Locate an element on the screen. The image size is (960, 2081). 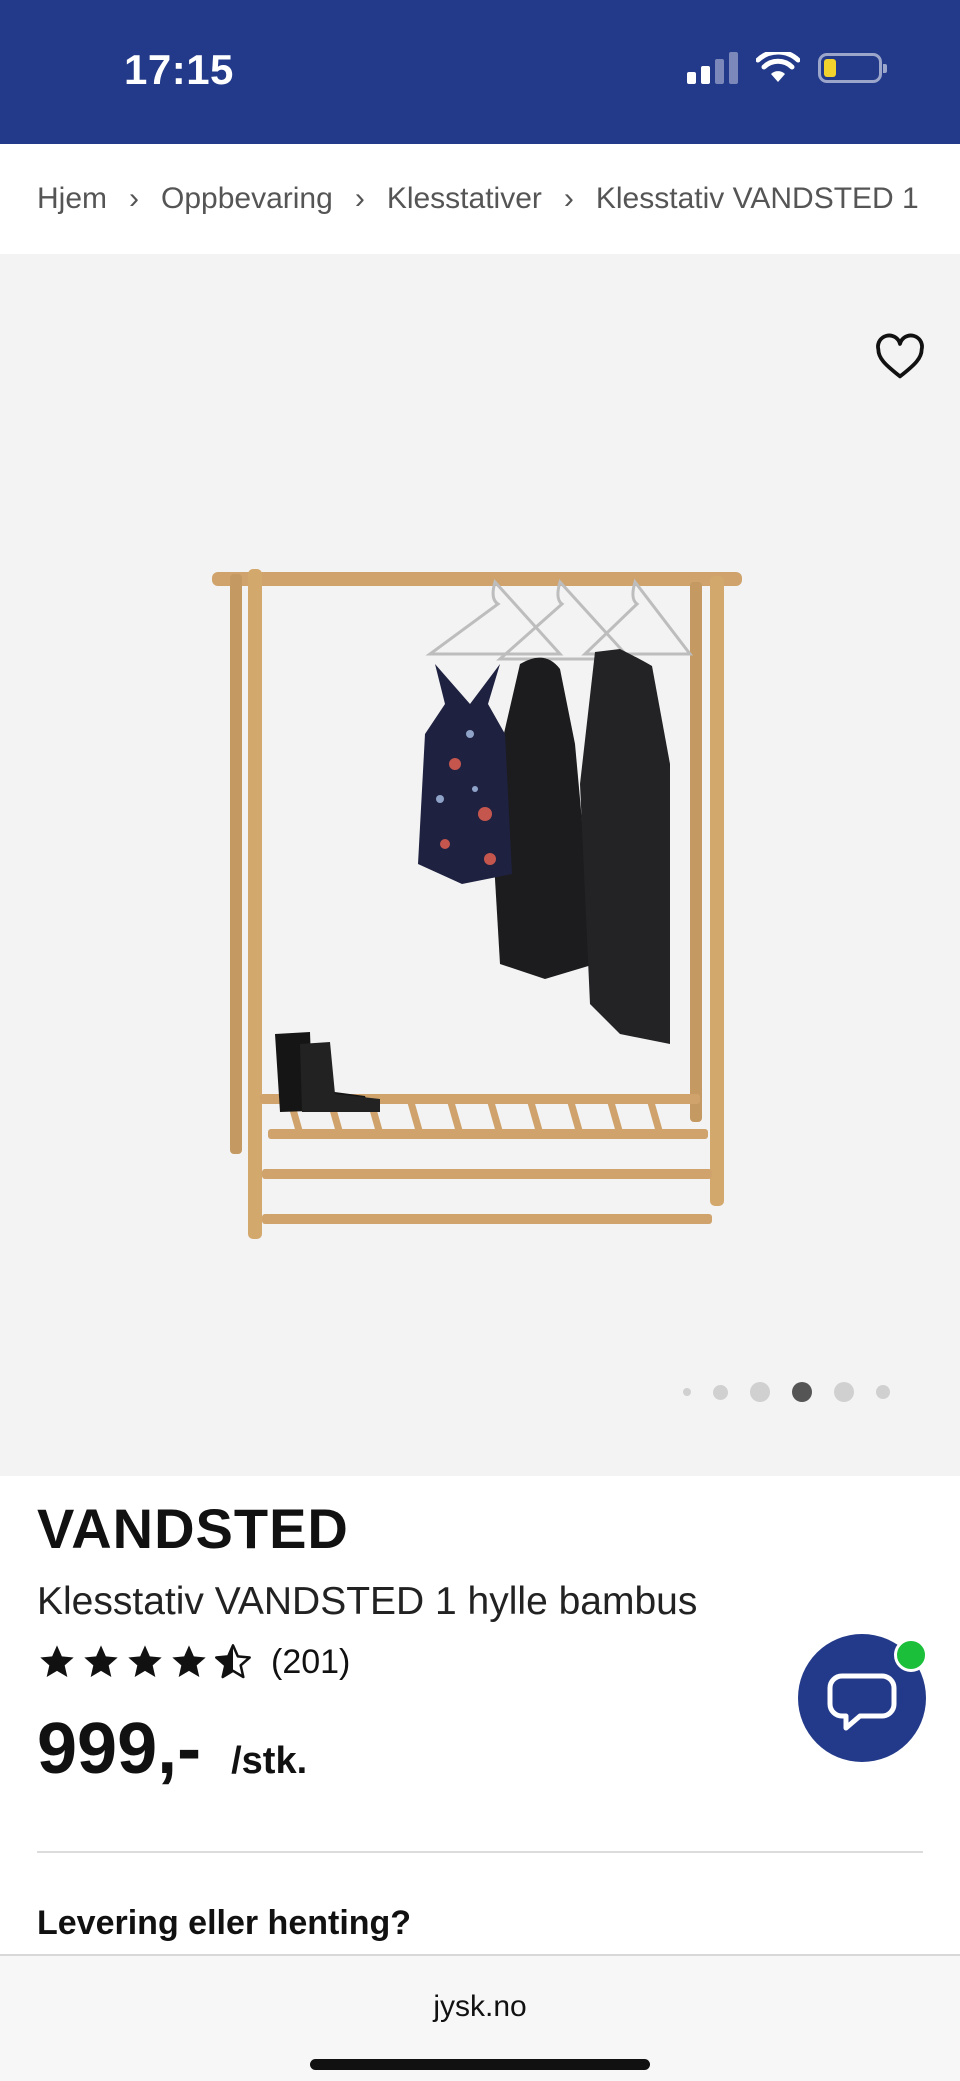
divider is located at coordinates (480, 1852).